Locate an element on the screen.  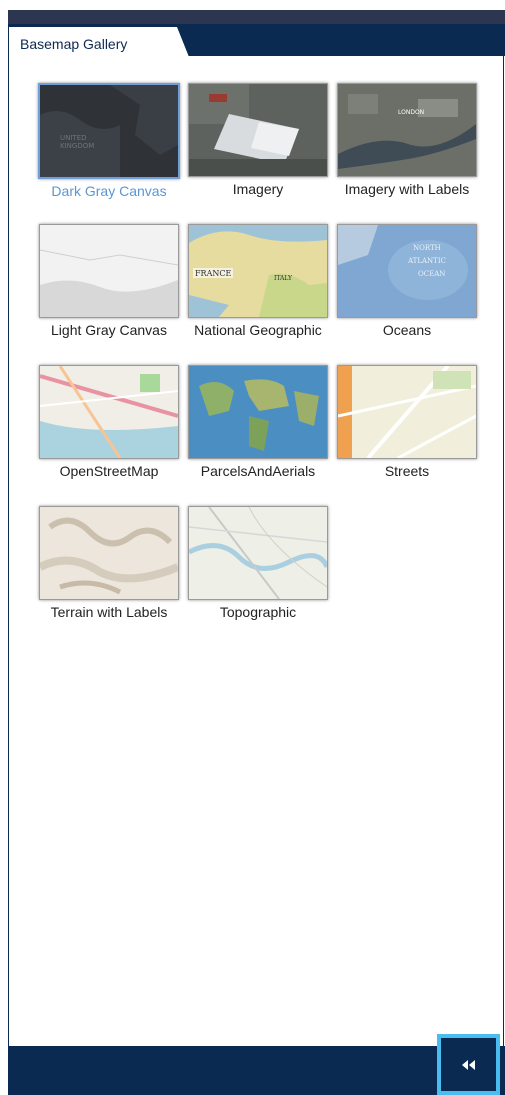
collapse-panel-button is located at coordinates (468, 1064).